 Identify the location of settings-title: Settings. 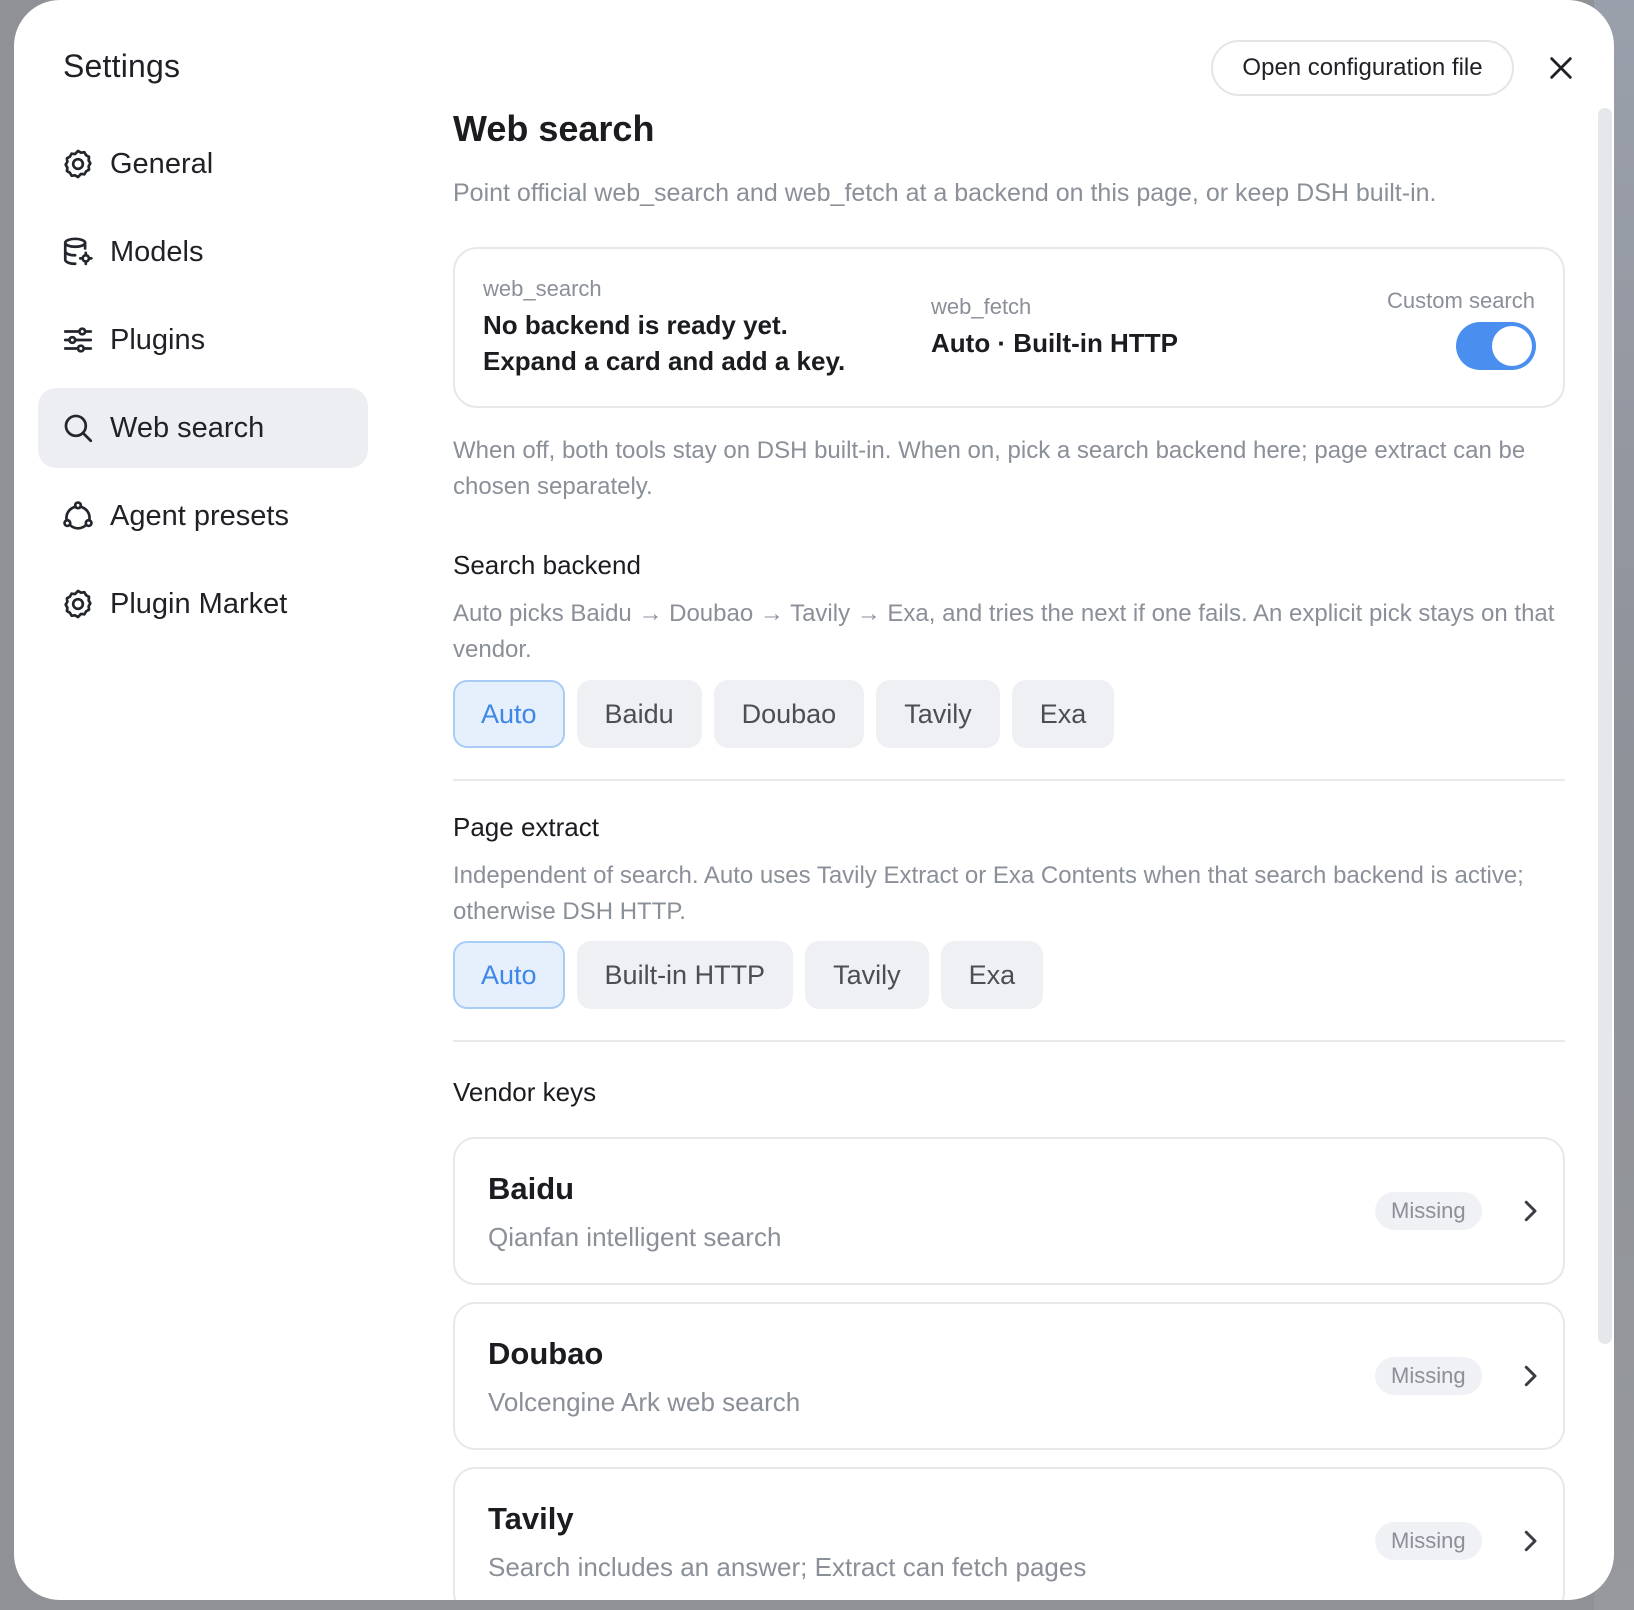
(122, 66).